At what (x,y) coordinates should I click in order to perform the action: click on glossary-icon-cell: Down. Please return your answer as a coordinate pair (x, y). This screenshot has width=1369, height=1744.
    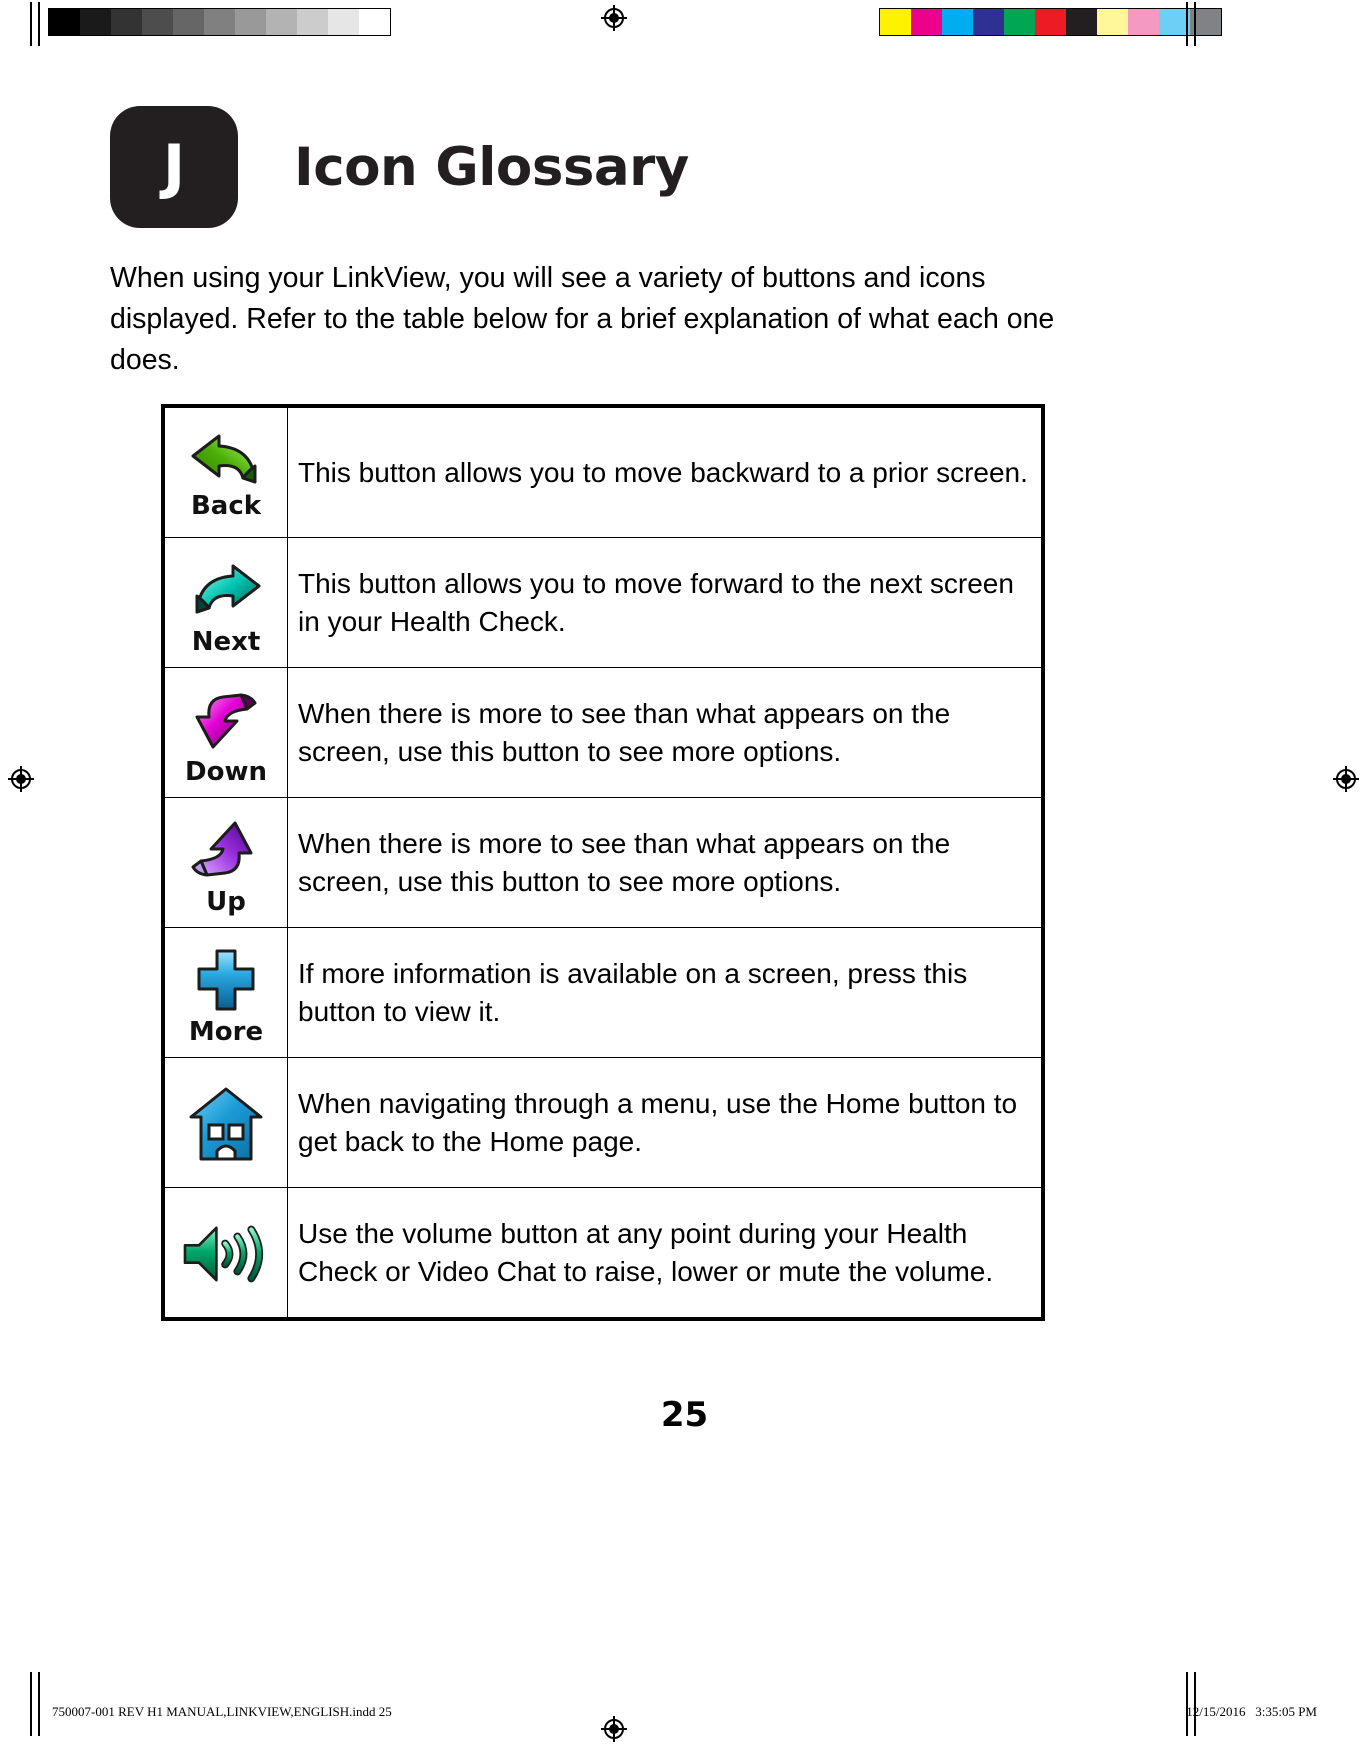
    Looking at the image, I should click on (226, 732).